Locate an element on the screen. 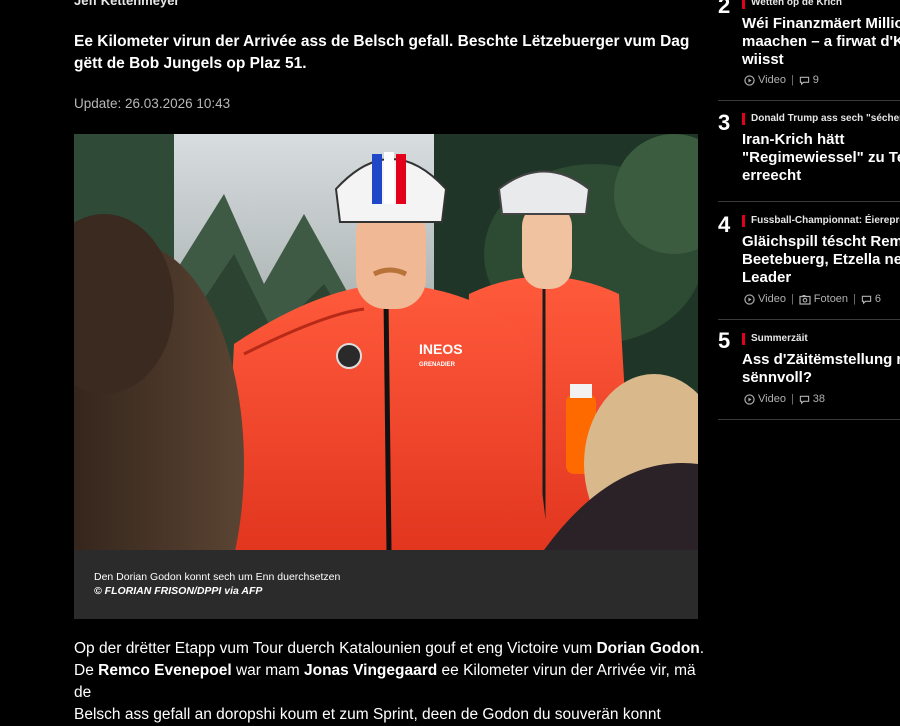 This screenshot has height=726, width=900. item-kicker: Fussball-Championnat: Éierepromo is located at coordinates (821, 221).